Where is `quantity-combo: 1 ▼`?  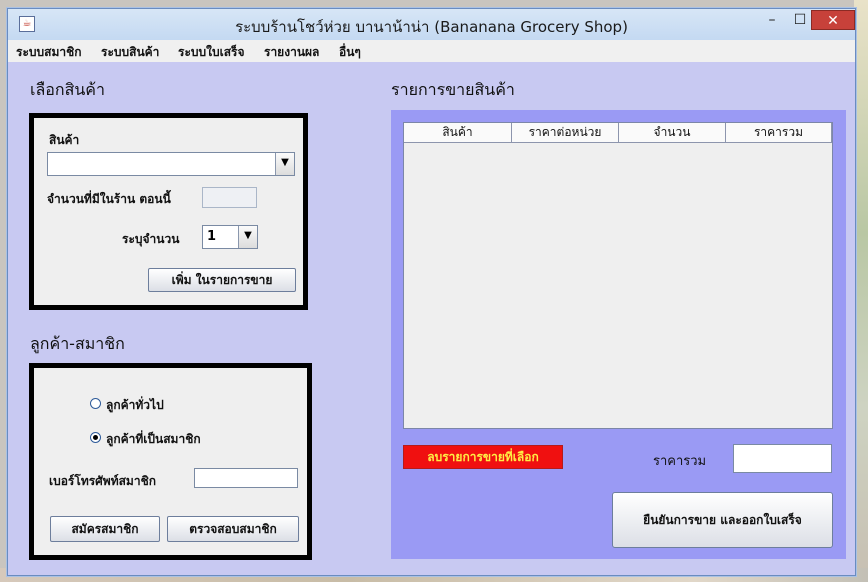
quantity-combo: 1 ▼ is located at coordinates (230, 237).